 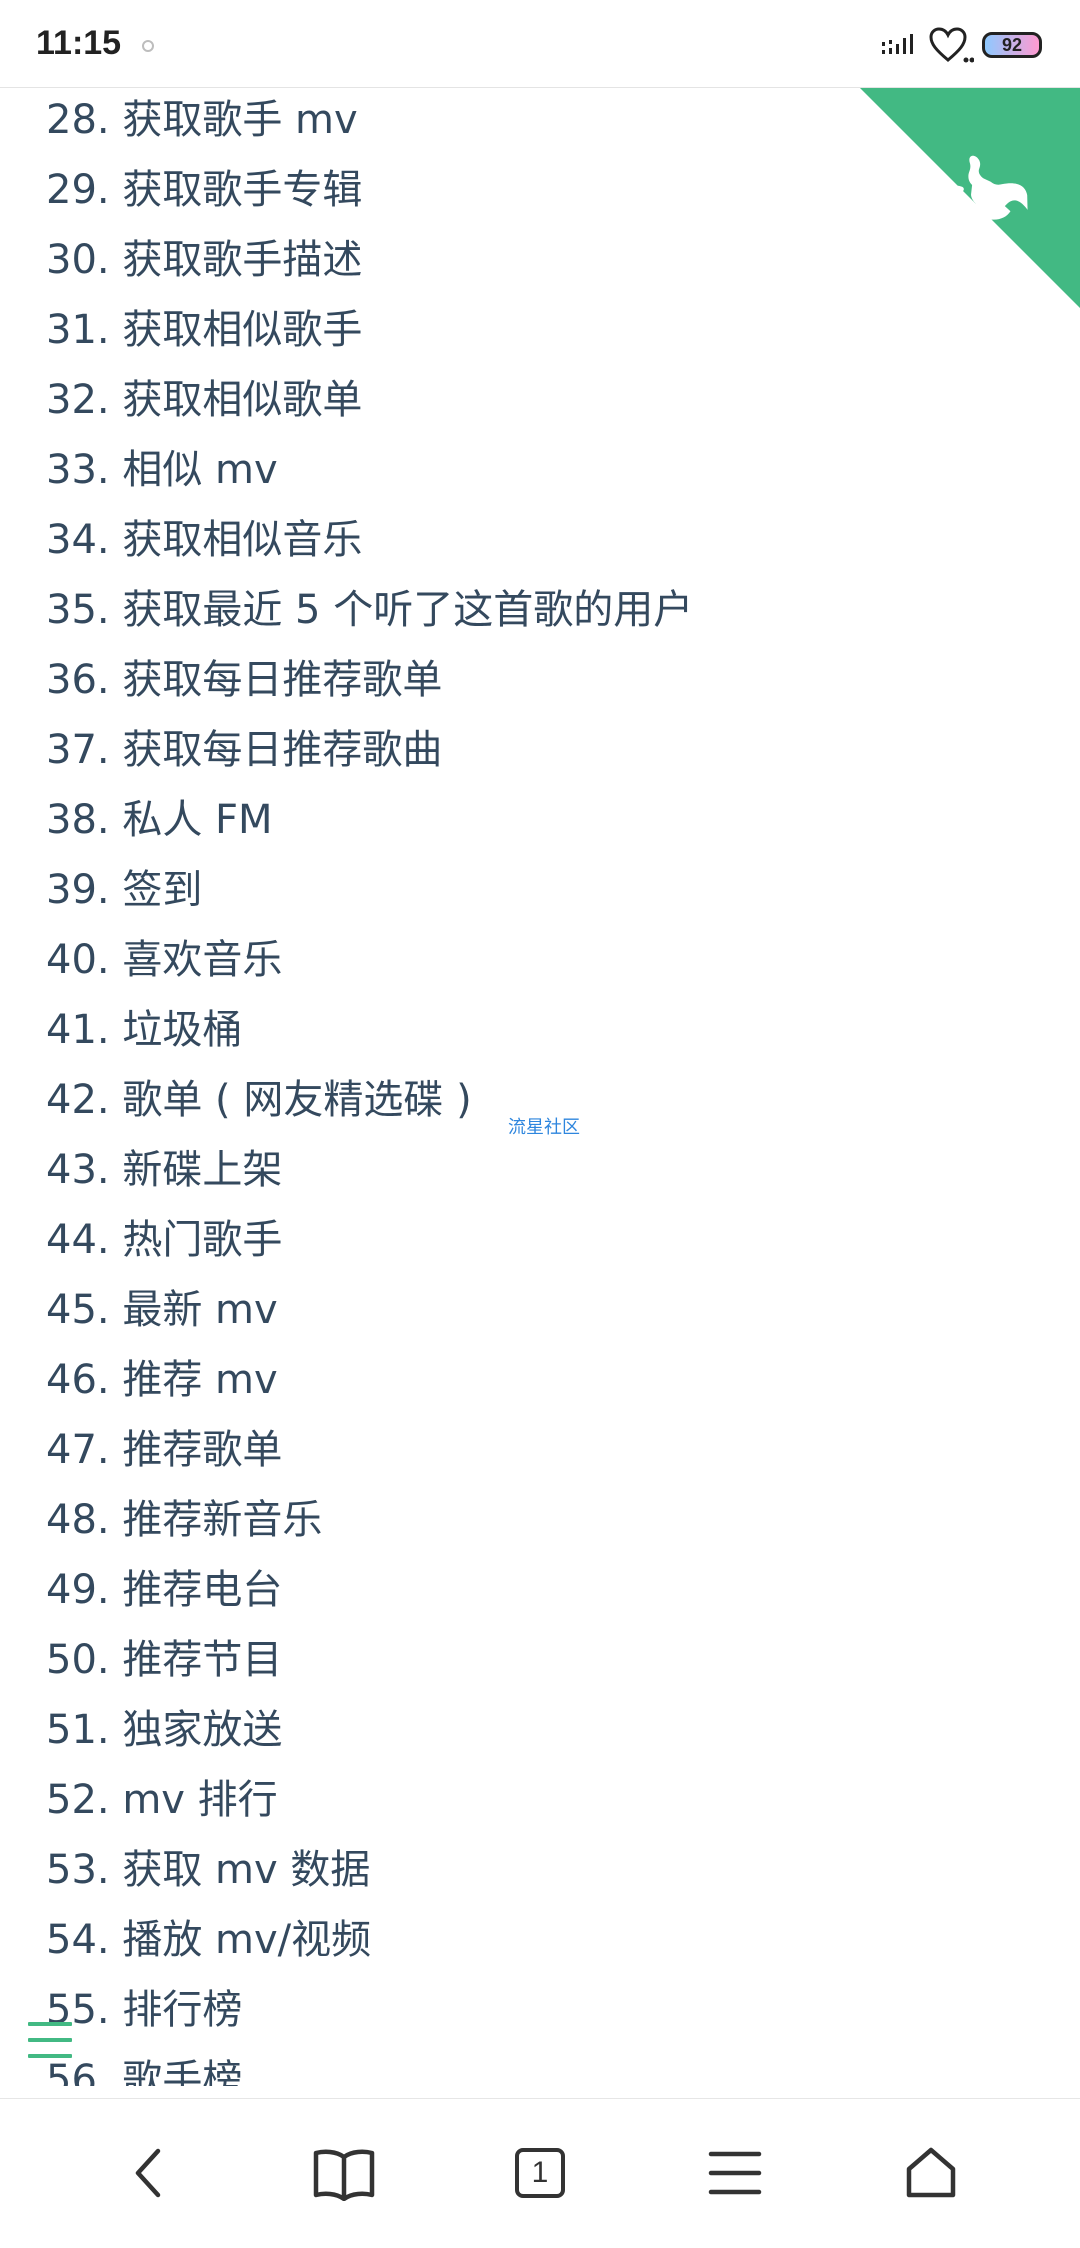 I want to click on home-icon, so click(x=931, y=2172).